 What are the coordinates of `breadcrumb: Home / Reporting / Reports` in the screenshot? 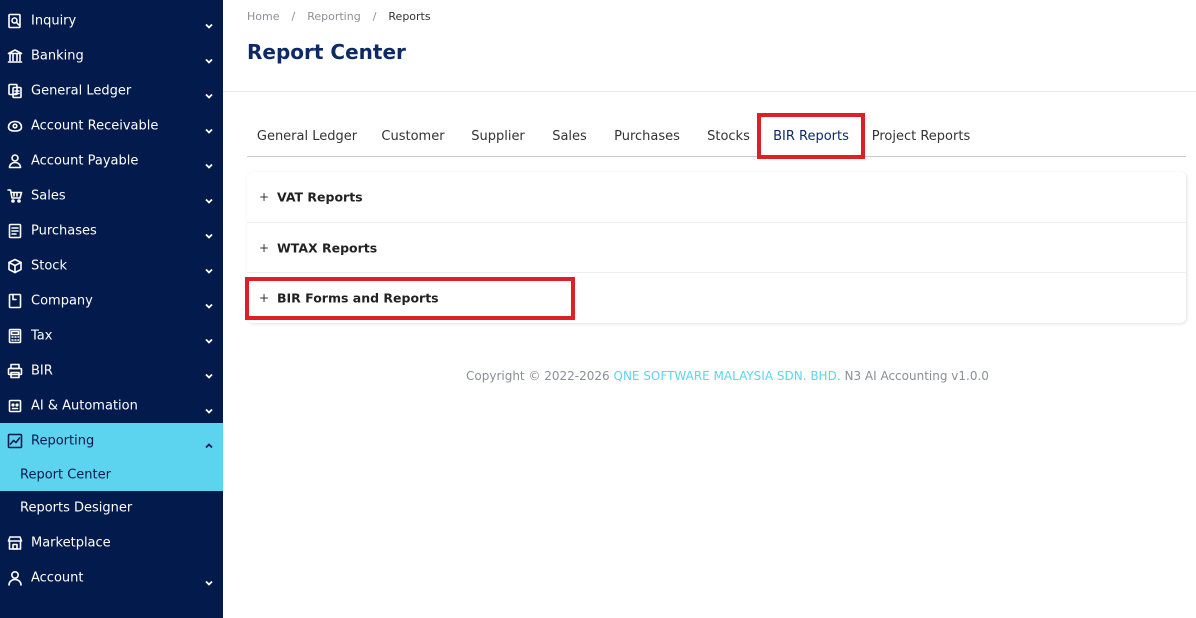 It's located at (339, 16).